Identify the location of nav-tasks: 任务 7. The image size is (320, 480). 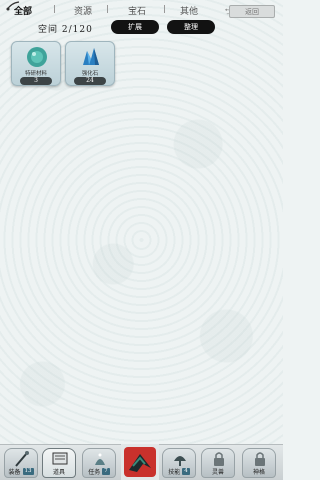
(99, 463).